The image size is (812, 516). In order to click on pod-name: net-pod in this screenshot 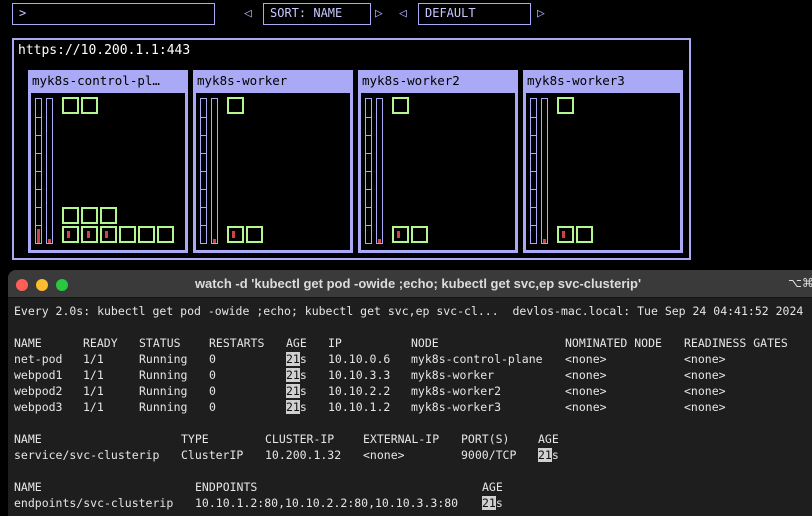, I will do `click(38, 359)`.